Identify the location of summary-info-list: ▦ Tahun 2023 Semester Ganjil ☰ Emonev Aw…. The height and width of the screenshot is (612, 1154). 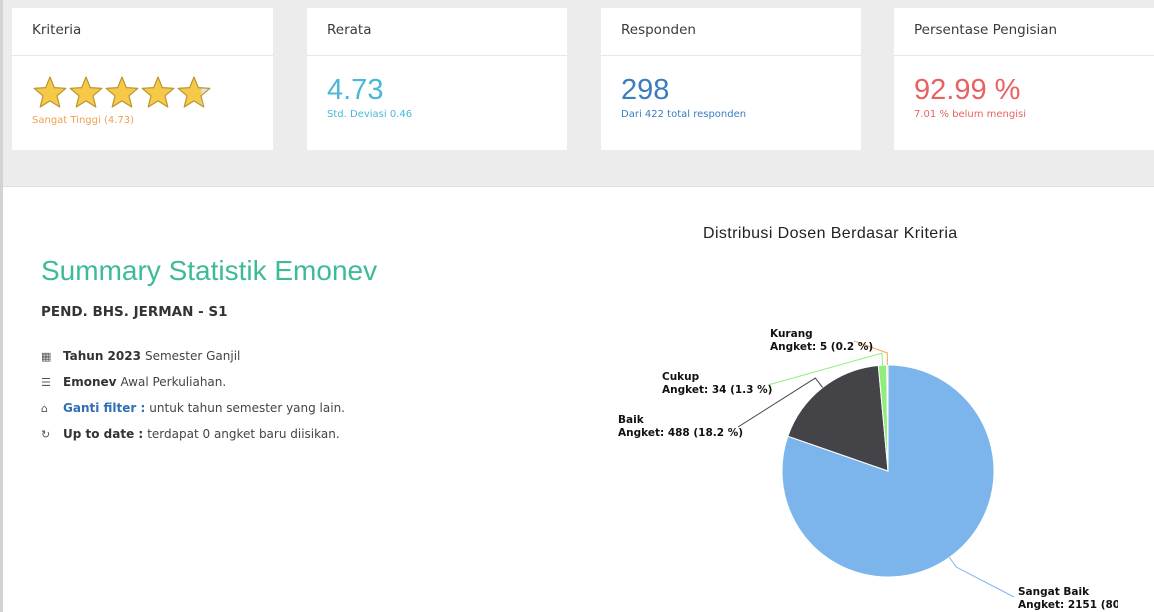
(193, 395).